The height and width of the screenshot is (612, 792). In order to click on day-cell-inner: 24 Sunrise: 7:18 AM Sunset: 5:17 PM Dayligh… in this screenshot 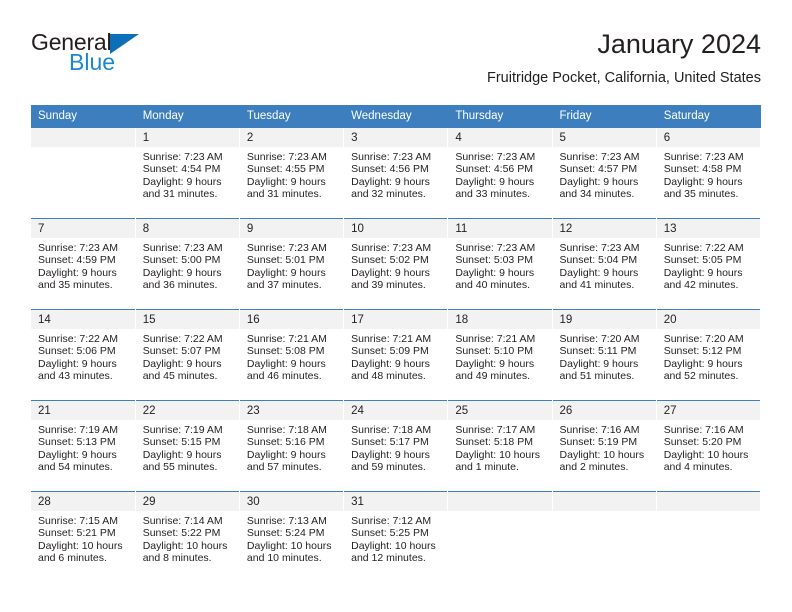, I will do `click(396, 446)`.